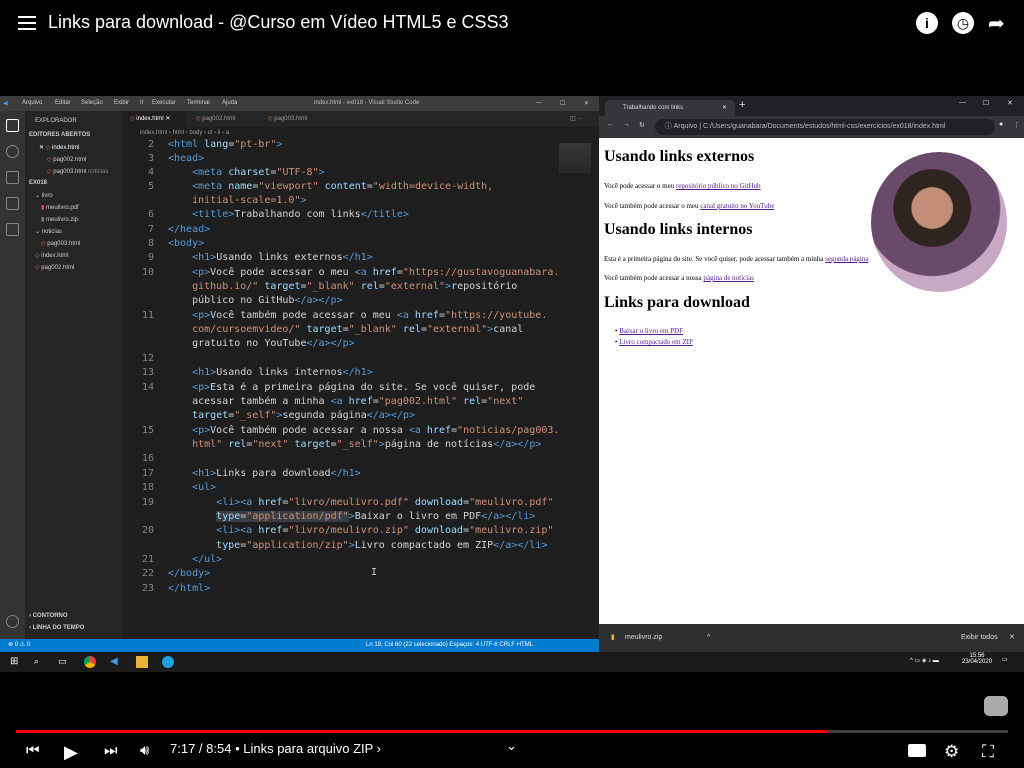  I want to click on progress-bar, so click(512, 731).